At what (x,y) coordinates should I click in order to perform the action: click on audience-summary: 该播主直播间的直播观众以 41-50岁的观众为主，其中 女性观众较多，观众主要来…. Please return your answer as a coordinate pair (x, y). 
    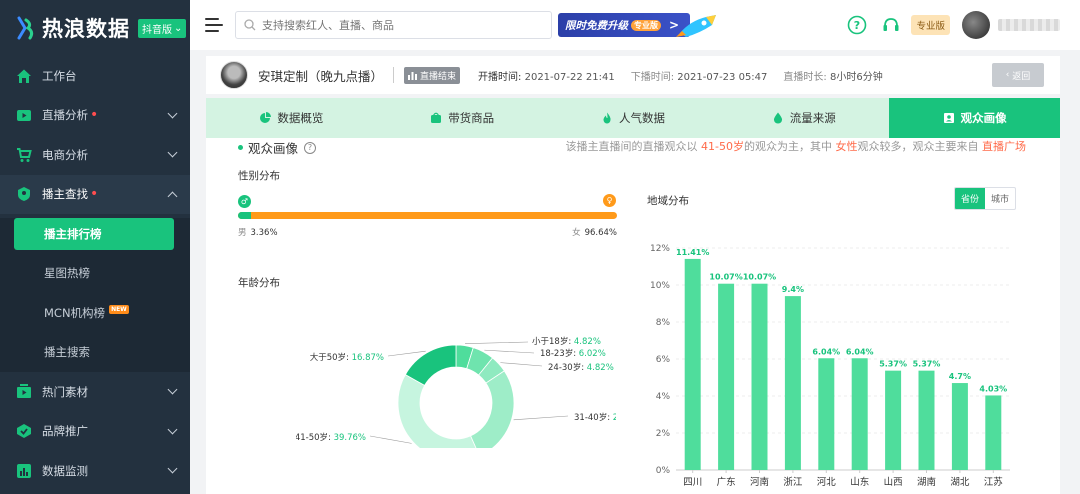
    Looking at the image, I should click on (795, 146).